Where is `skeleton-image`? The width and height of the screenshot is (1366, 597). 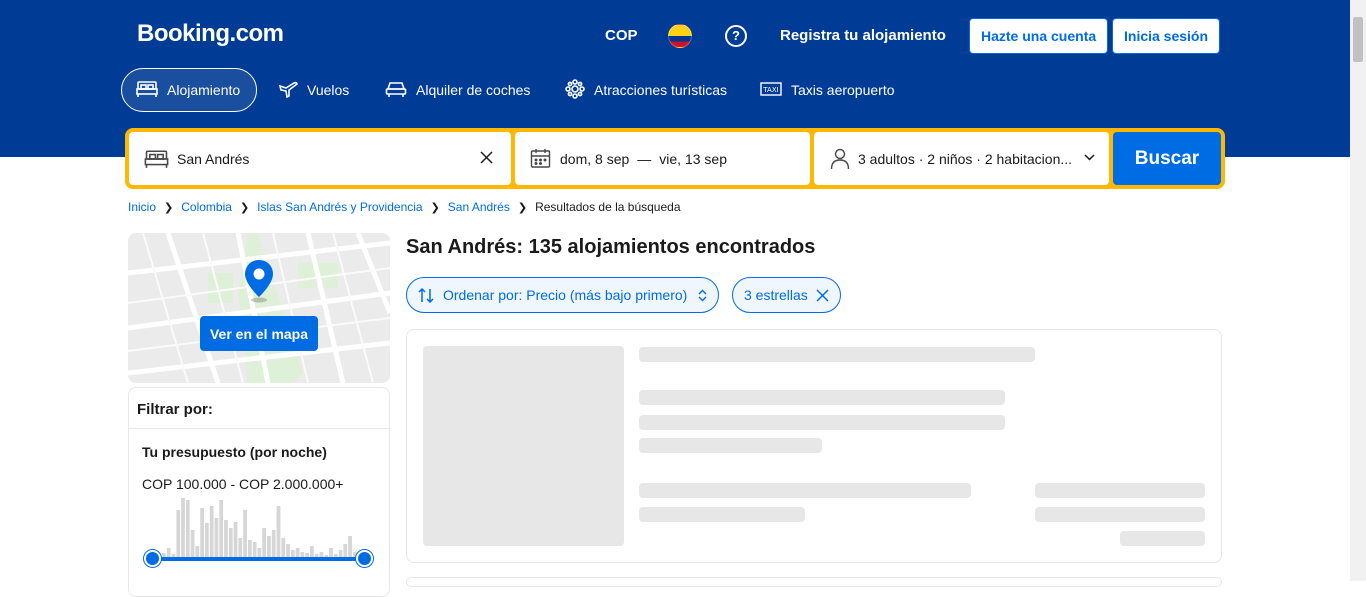 skeleton-image is located at coordinates (523, 446).